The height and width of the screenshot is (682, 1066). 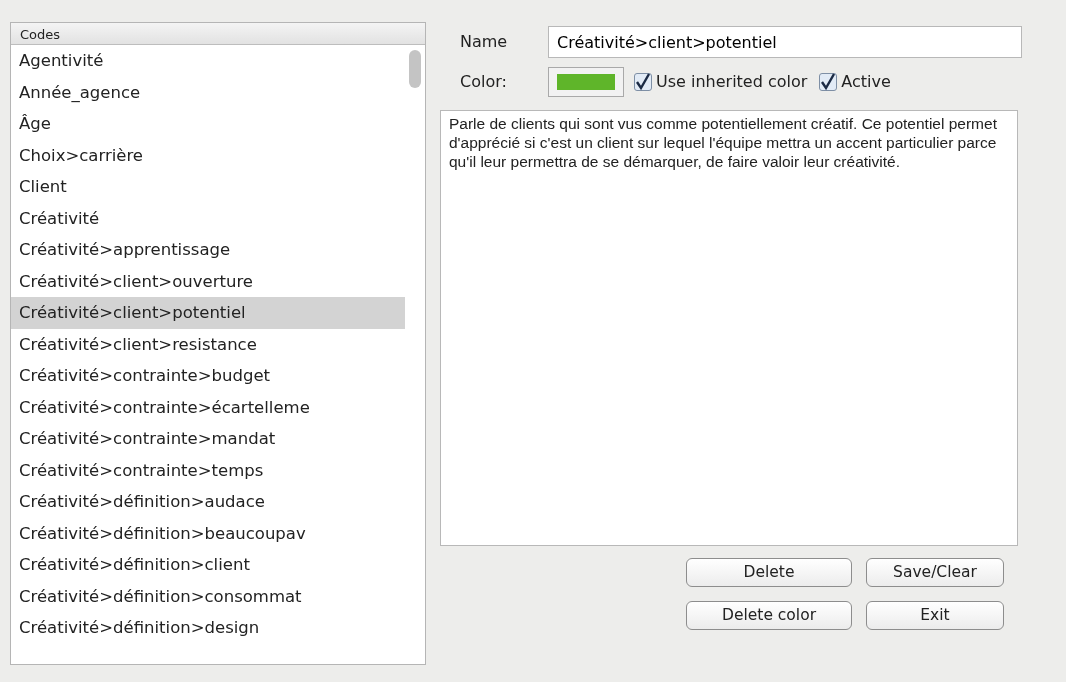 I want to click on column-header: Codes, so click(x=218, y=34).